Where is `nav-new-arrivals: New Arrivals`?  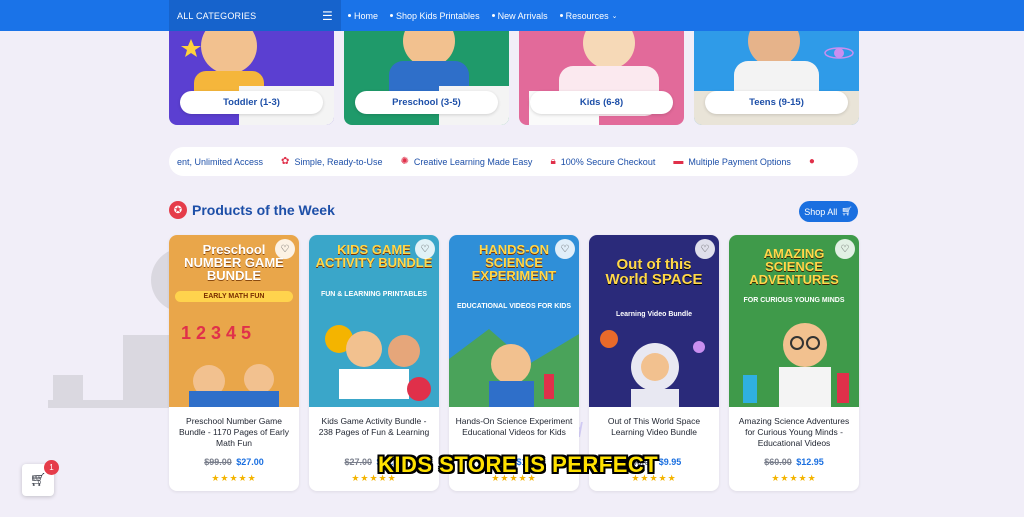
nav-new-arrivals: New Arrivals is located at coordinates (519, 15).